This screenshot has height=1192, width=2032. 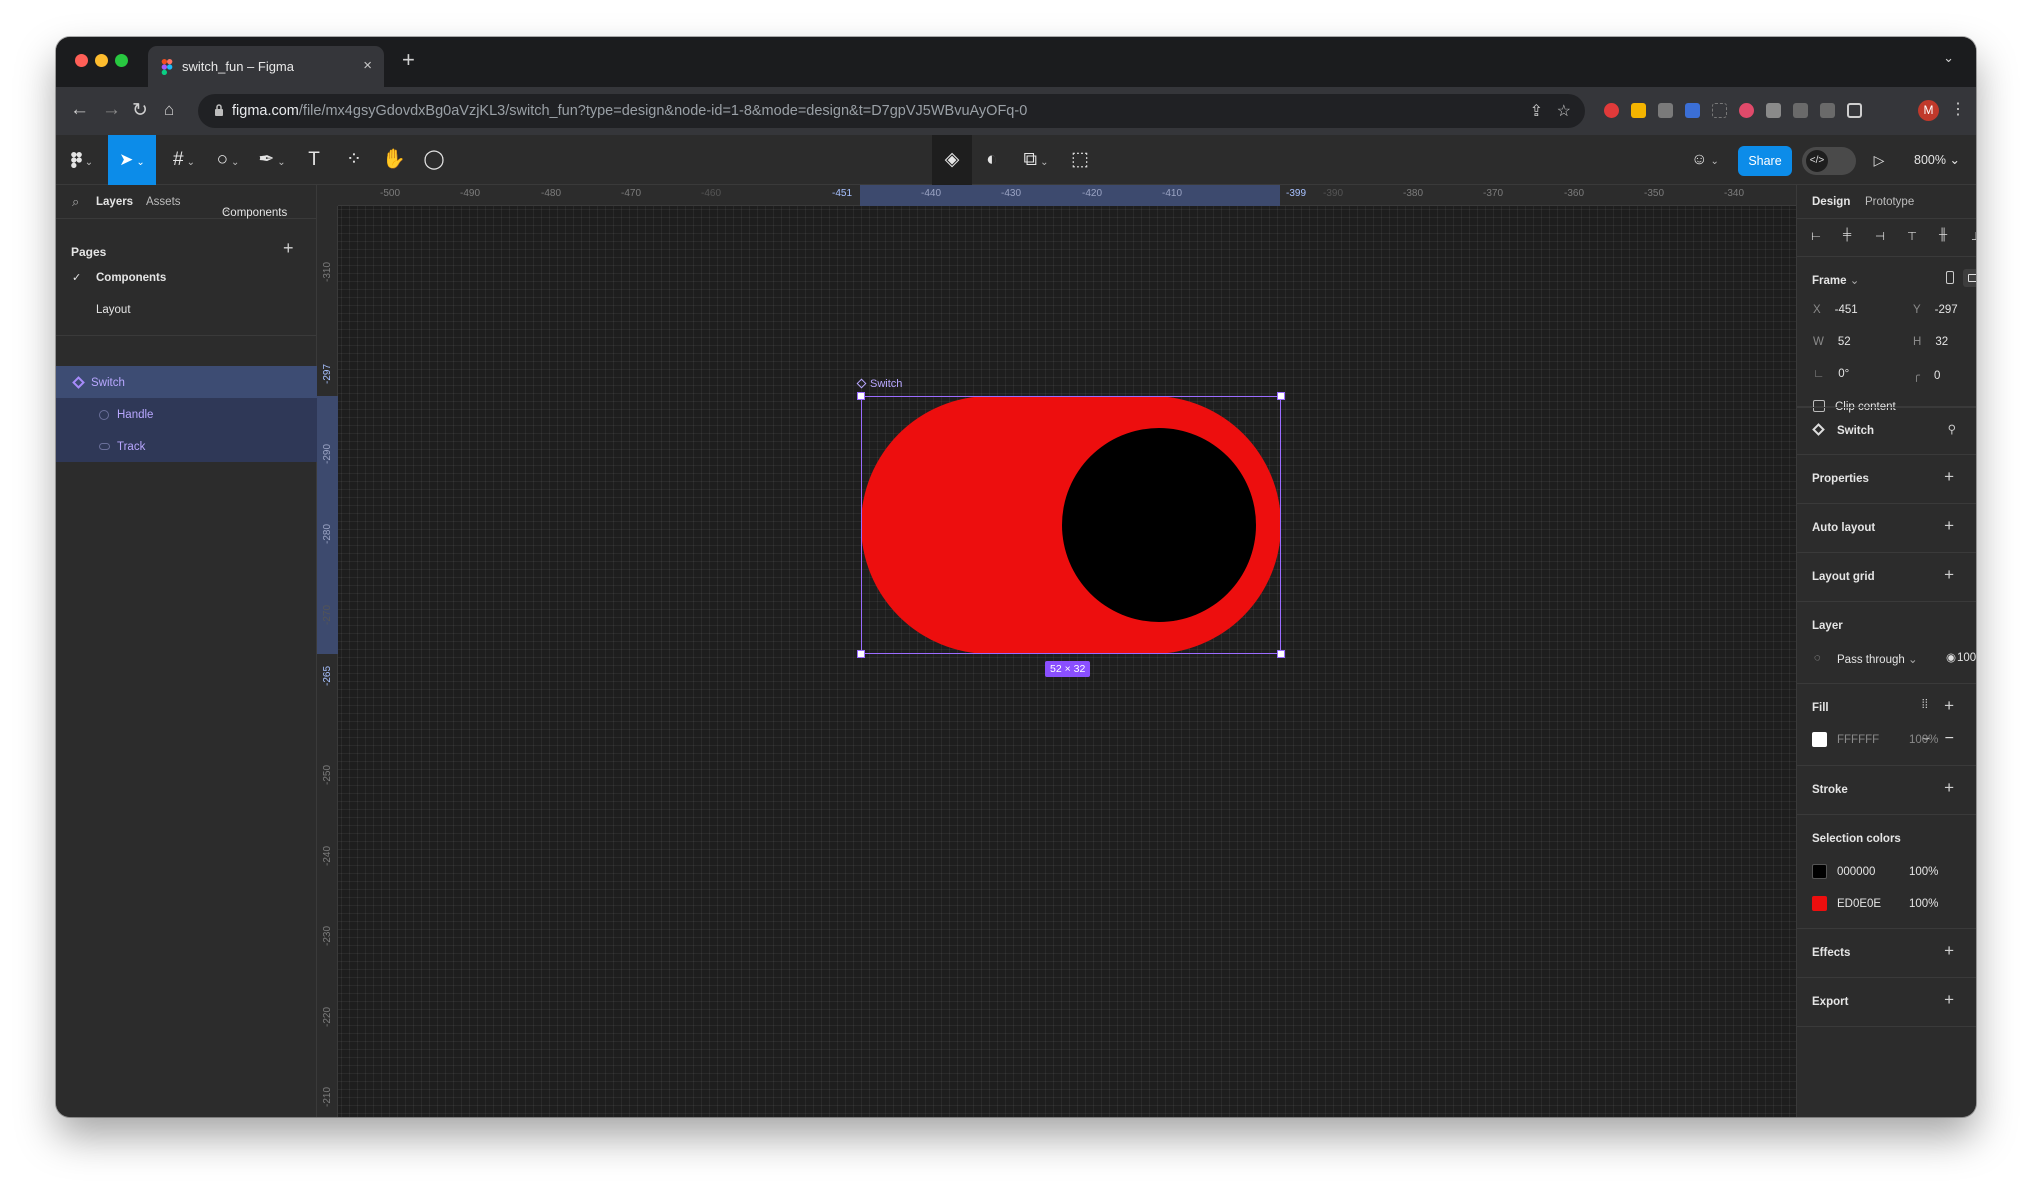 I want to click on extension-camera-icon, so click(x=1665, y=110).